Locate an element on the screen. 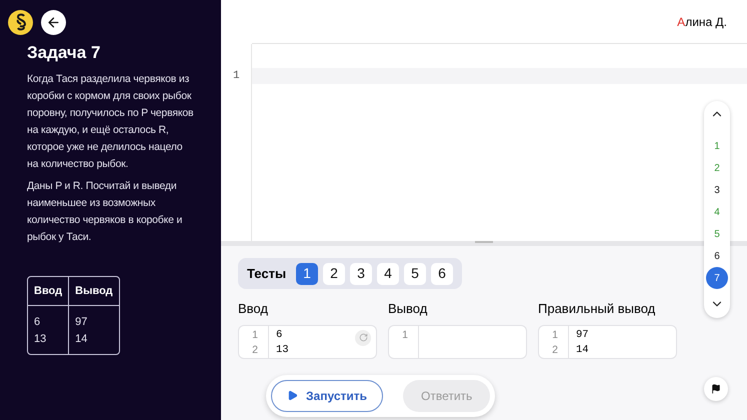 The height and width of the screenshot is (420, 747). task-number: 1 is located at coordinates (717, 146).